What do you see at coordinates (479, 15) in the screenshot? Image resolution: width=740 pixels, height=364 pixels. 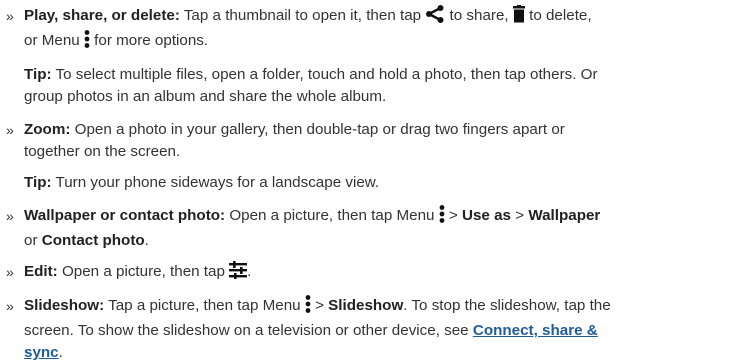 I see `item-text: to share,` at bounding box center [479, 15].